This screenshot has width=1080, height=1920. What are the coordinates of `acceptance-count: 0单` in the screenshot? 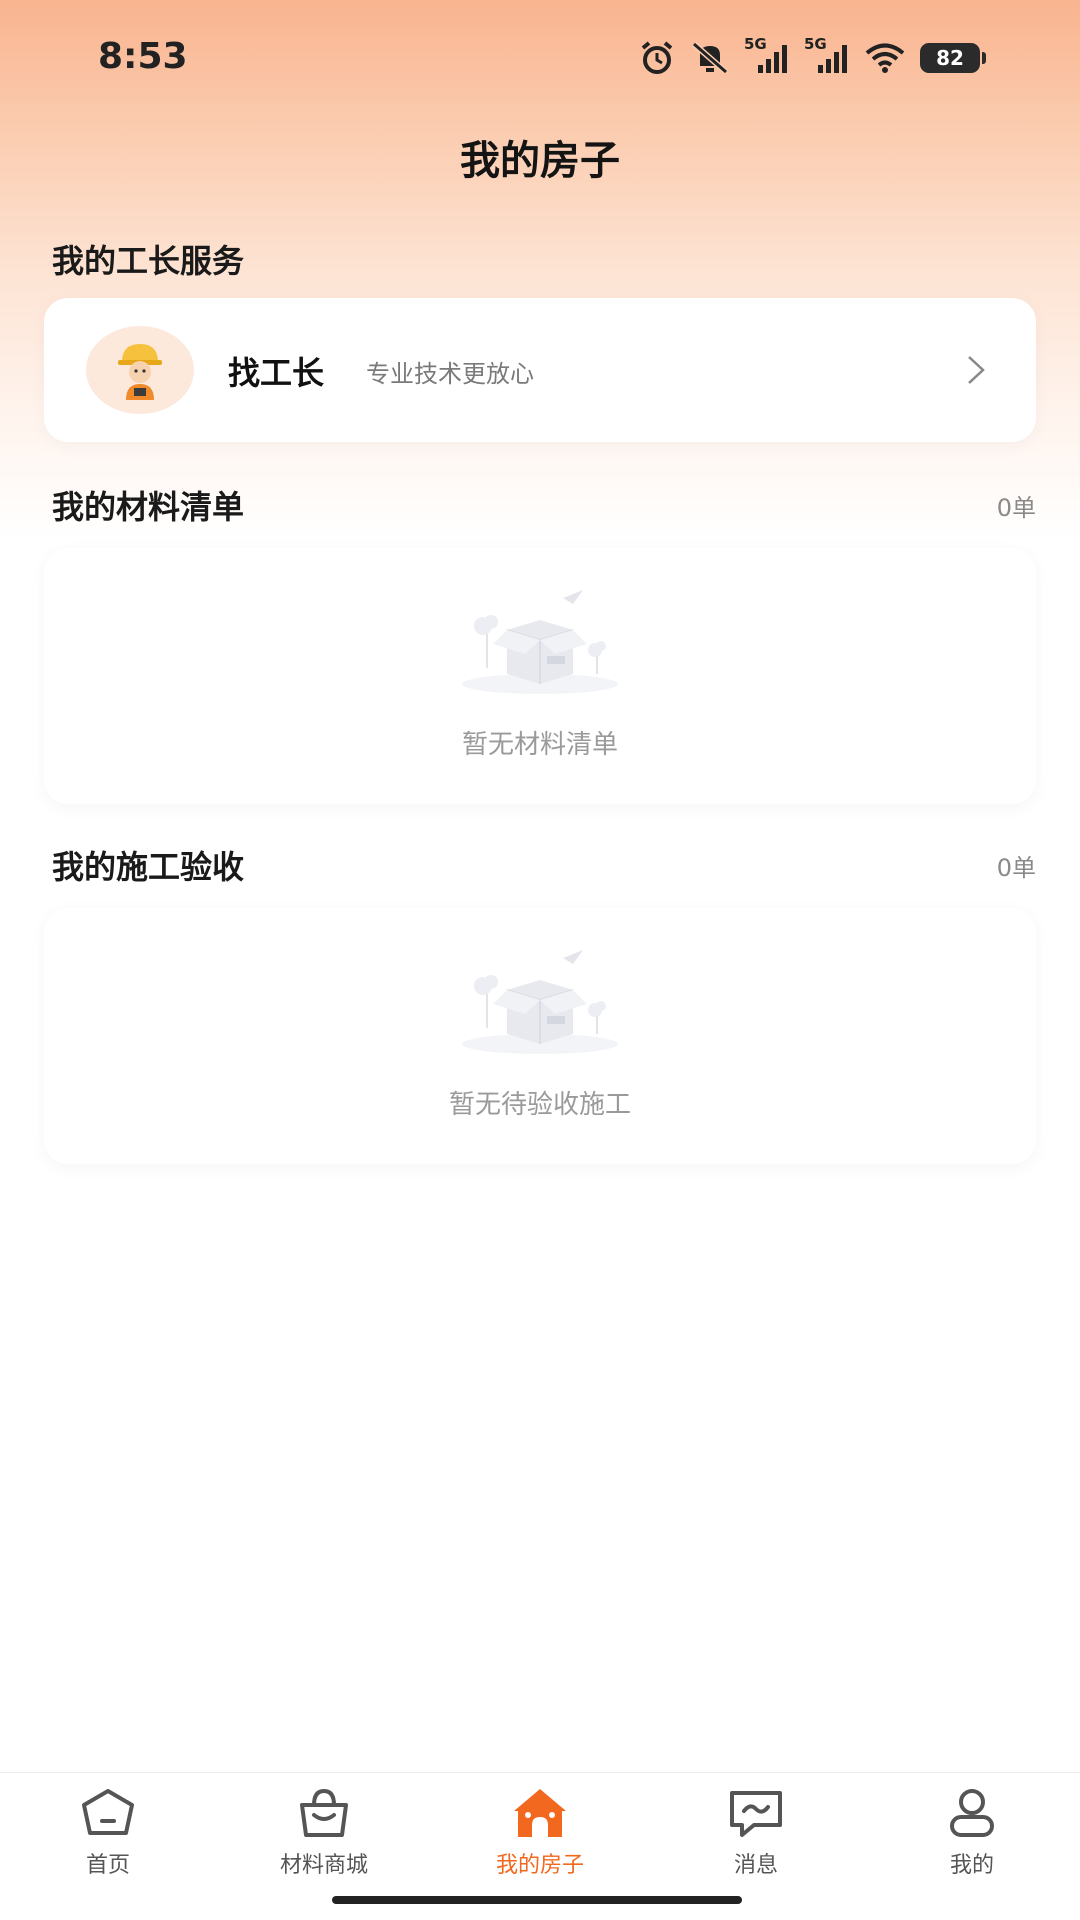 It's located at (1016, 868).